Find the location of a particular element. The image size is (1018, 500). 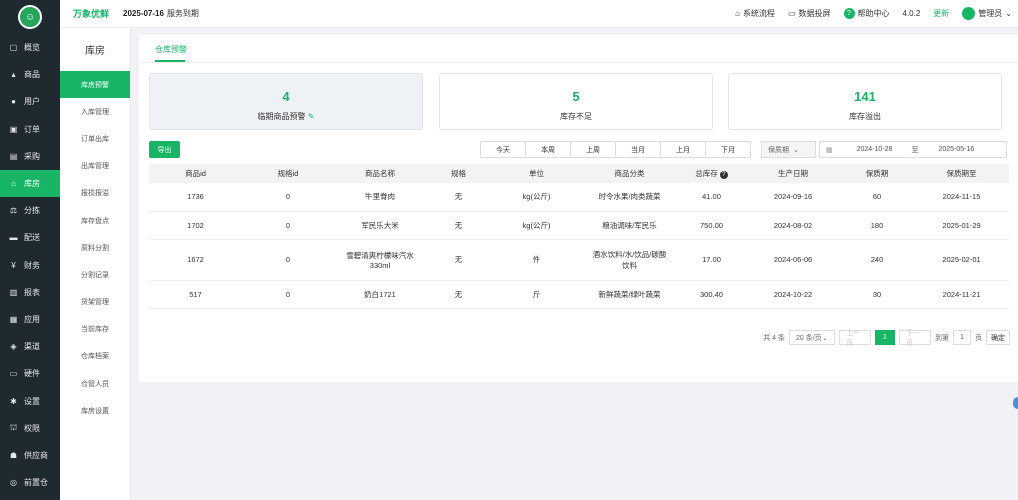

subnav-item: 订单出库 is located at coordinates (95, 138).